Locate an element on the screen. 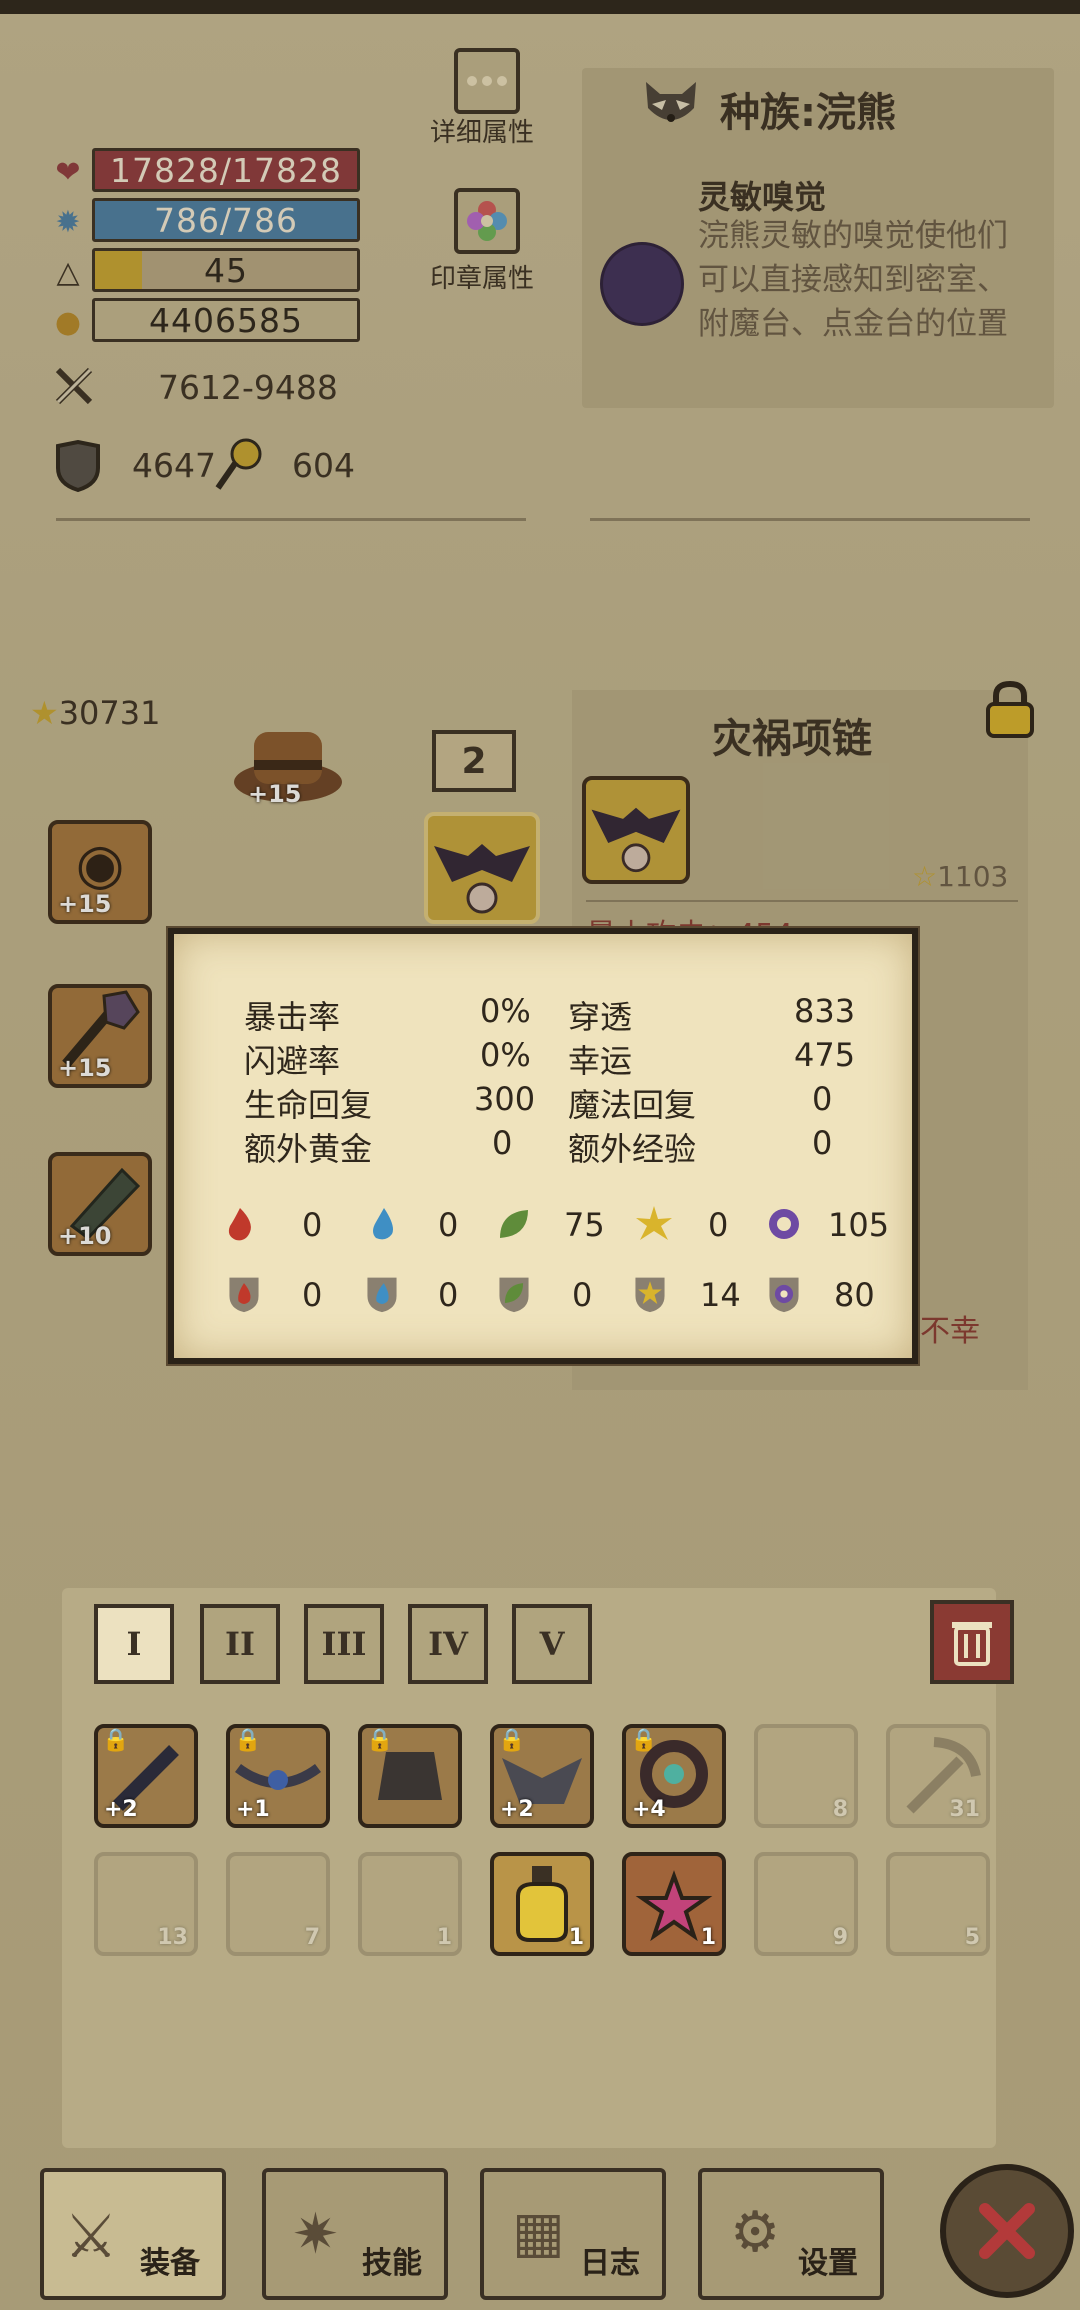 This screenshot has height=2310, width=1080. inventory-item: 🔒 +4 is located at coordinates (674, 1776).